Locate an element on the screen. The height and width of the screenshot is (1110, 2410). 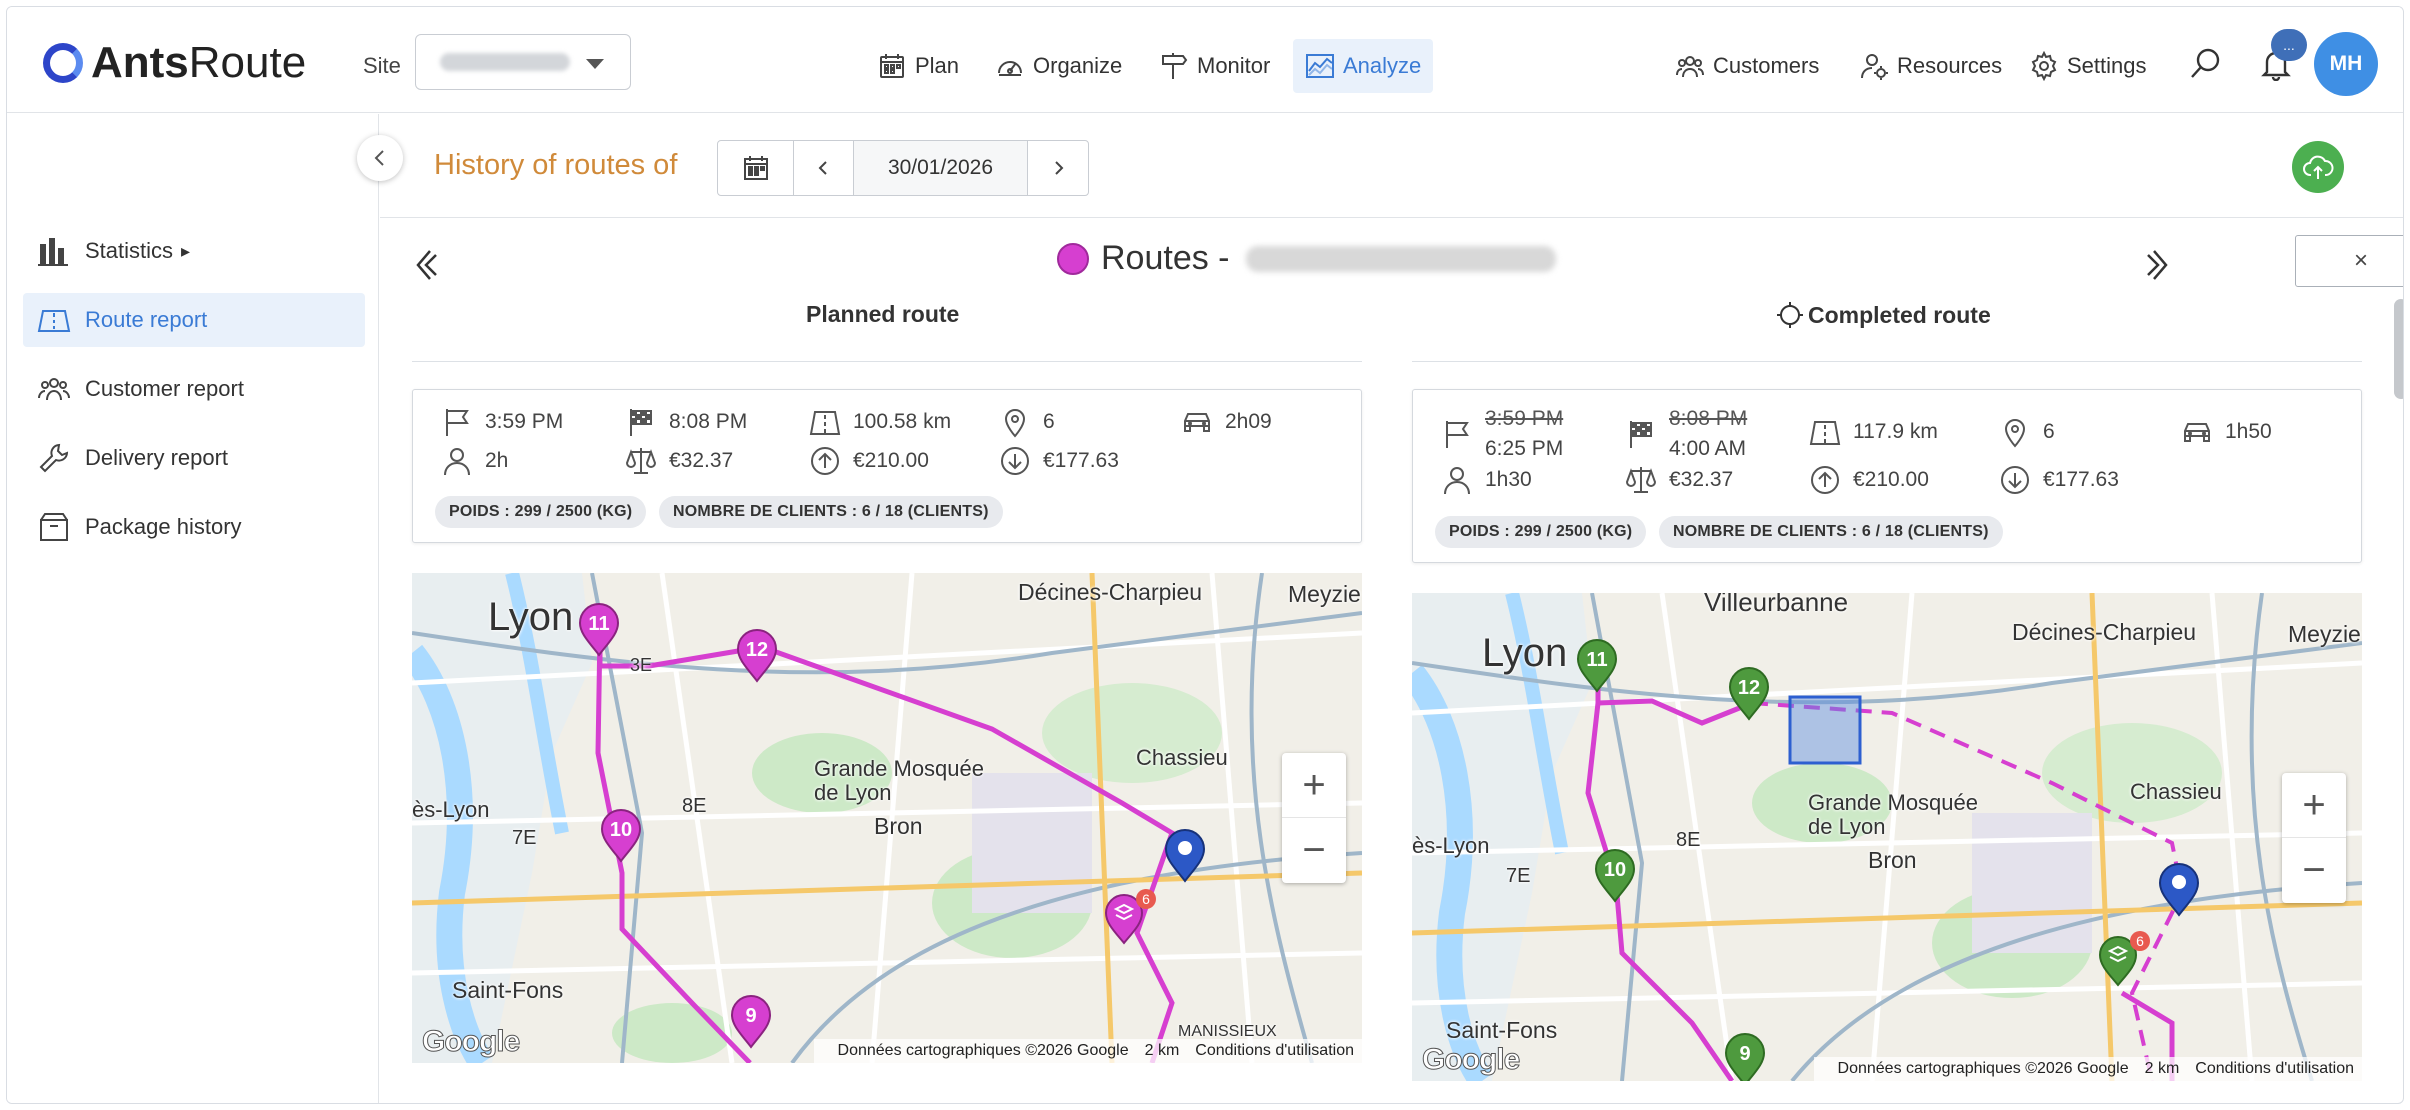
map-scale: 2 km is located at coordinates (1162, 1050).